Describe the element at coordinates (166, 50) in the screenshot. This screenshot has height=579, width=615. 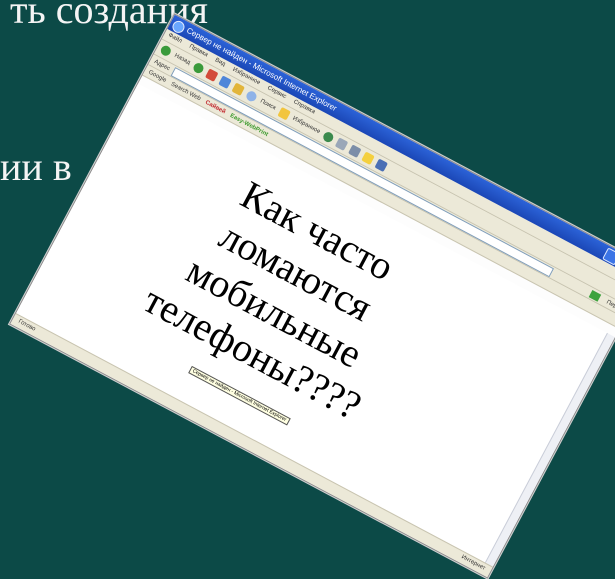
I see `back-icon` at that location.